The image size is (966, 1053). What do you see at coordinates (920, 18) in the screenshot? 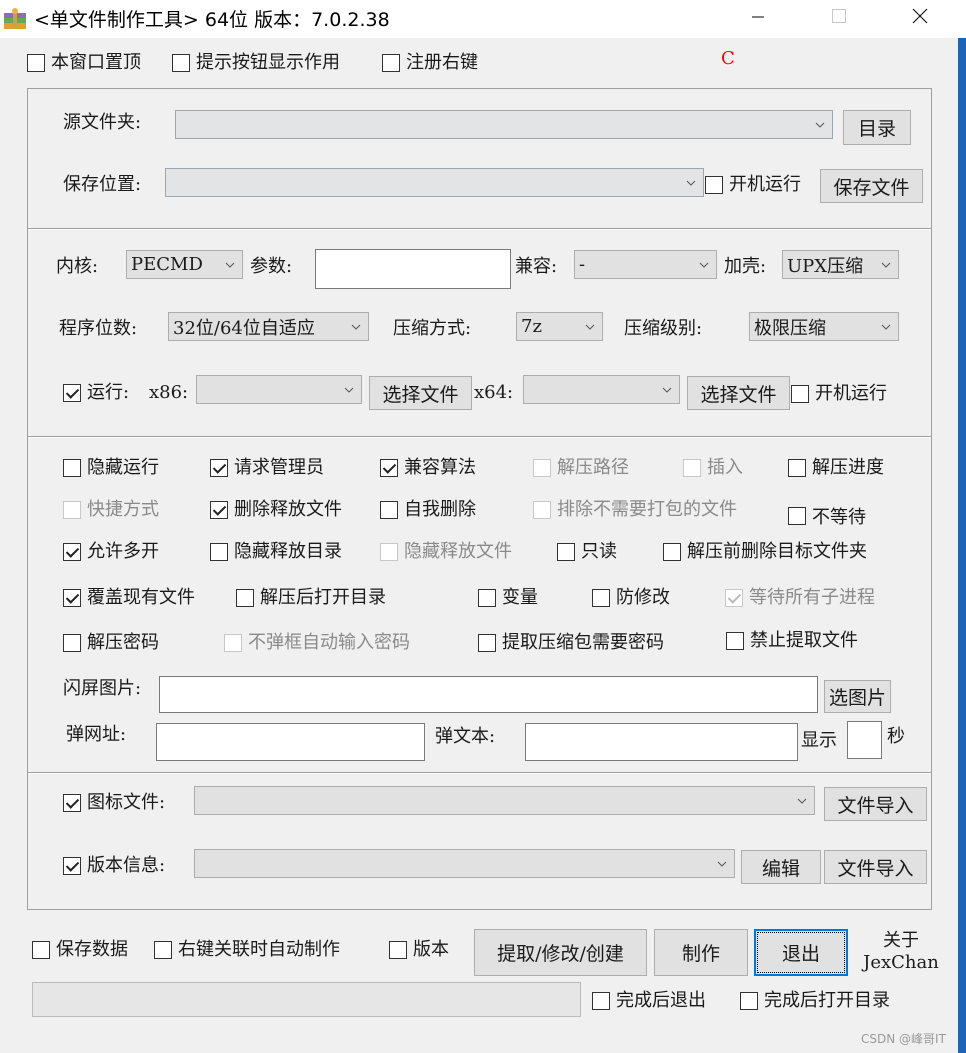
I see `close-button` at bounding box center [920, 18].